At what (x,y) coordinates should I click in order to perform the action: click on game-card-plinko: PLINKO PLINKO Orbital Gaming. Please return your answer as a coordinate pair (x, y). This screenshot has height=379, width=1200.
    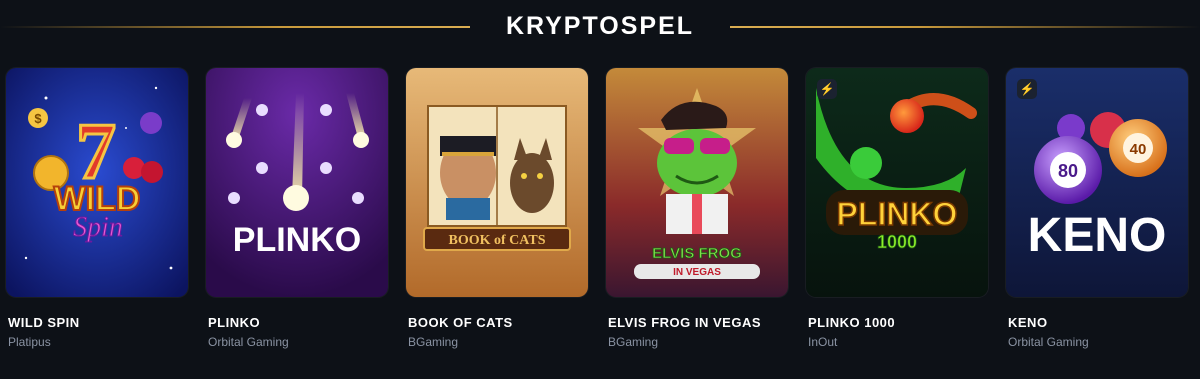
    Looking at the image, I should click on (297, 208).